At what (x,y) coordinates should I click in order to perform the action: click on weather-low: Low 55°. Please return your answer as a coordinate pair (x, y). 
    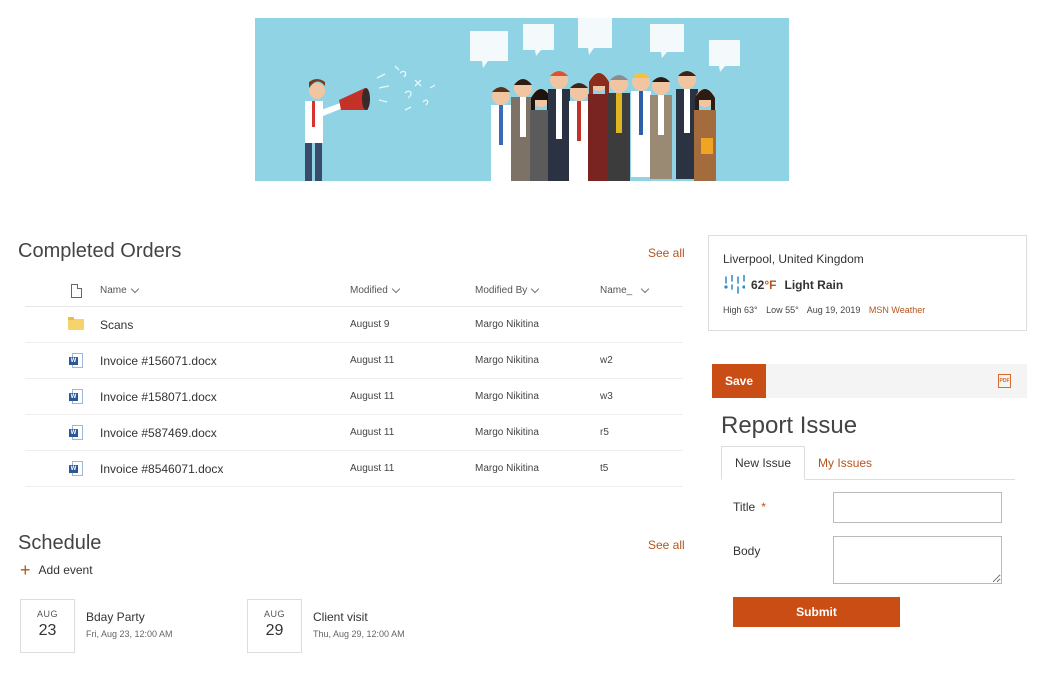
    Looking at the image, I should click on (782, 310).